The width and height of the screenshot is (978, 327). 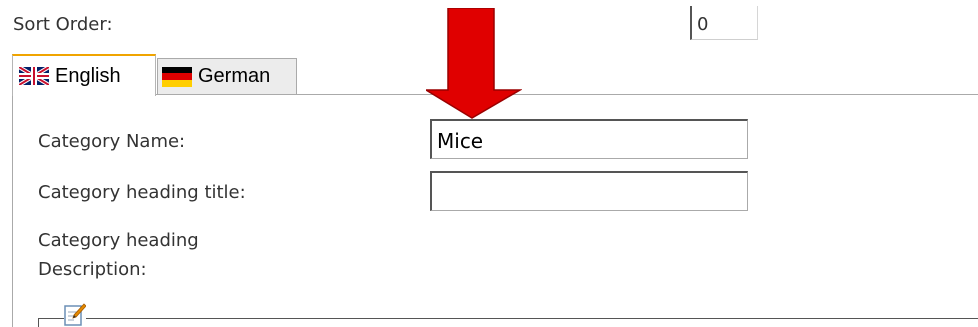 I want to click on editor-toolbar-border, so click(x=508, y=318).